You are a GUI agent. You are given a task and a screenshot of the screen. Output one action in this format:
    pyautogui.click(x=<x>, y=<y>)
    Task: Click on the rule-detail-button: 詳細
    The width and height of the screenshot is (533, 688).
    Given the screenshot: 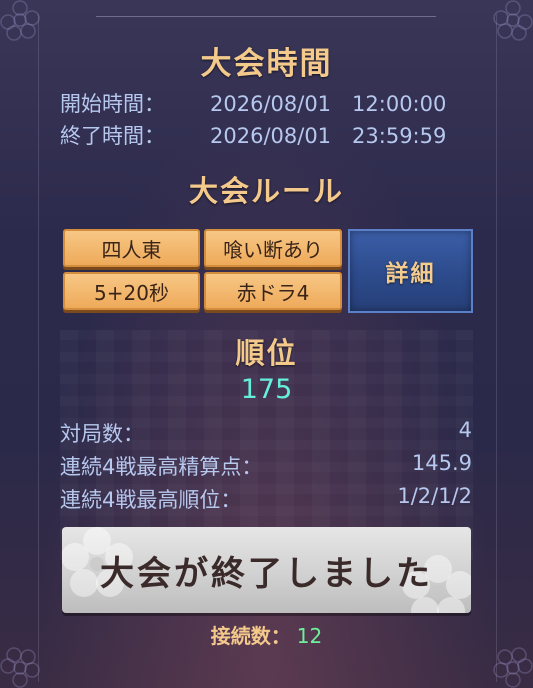 What is the action you would take?
    pyautogui.click(x=410, y=271)
    